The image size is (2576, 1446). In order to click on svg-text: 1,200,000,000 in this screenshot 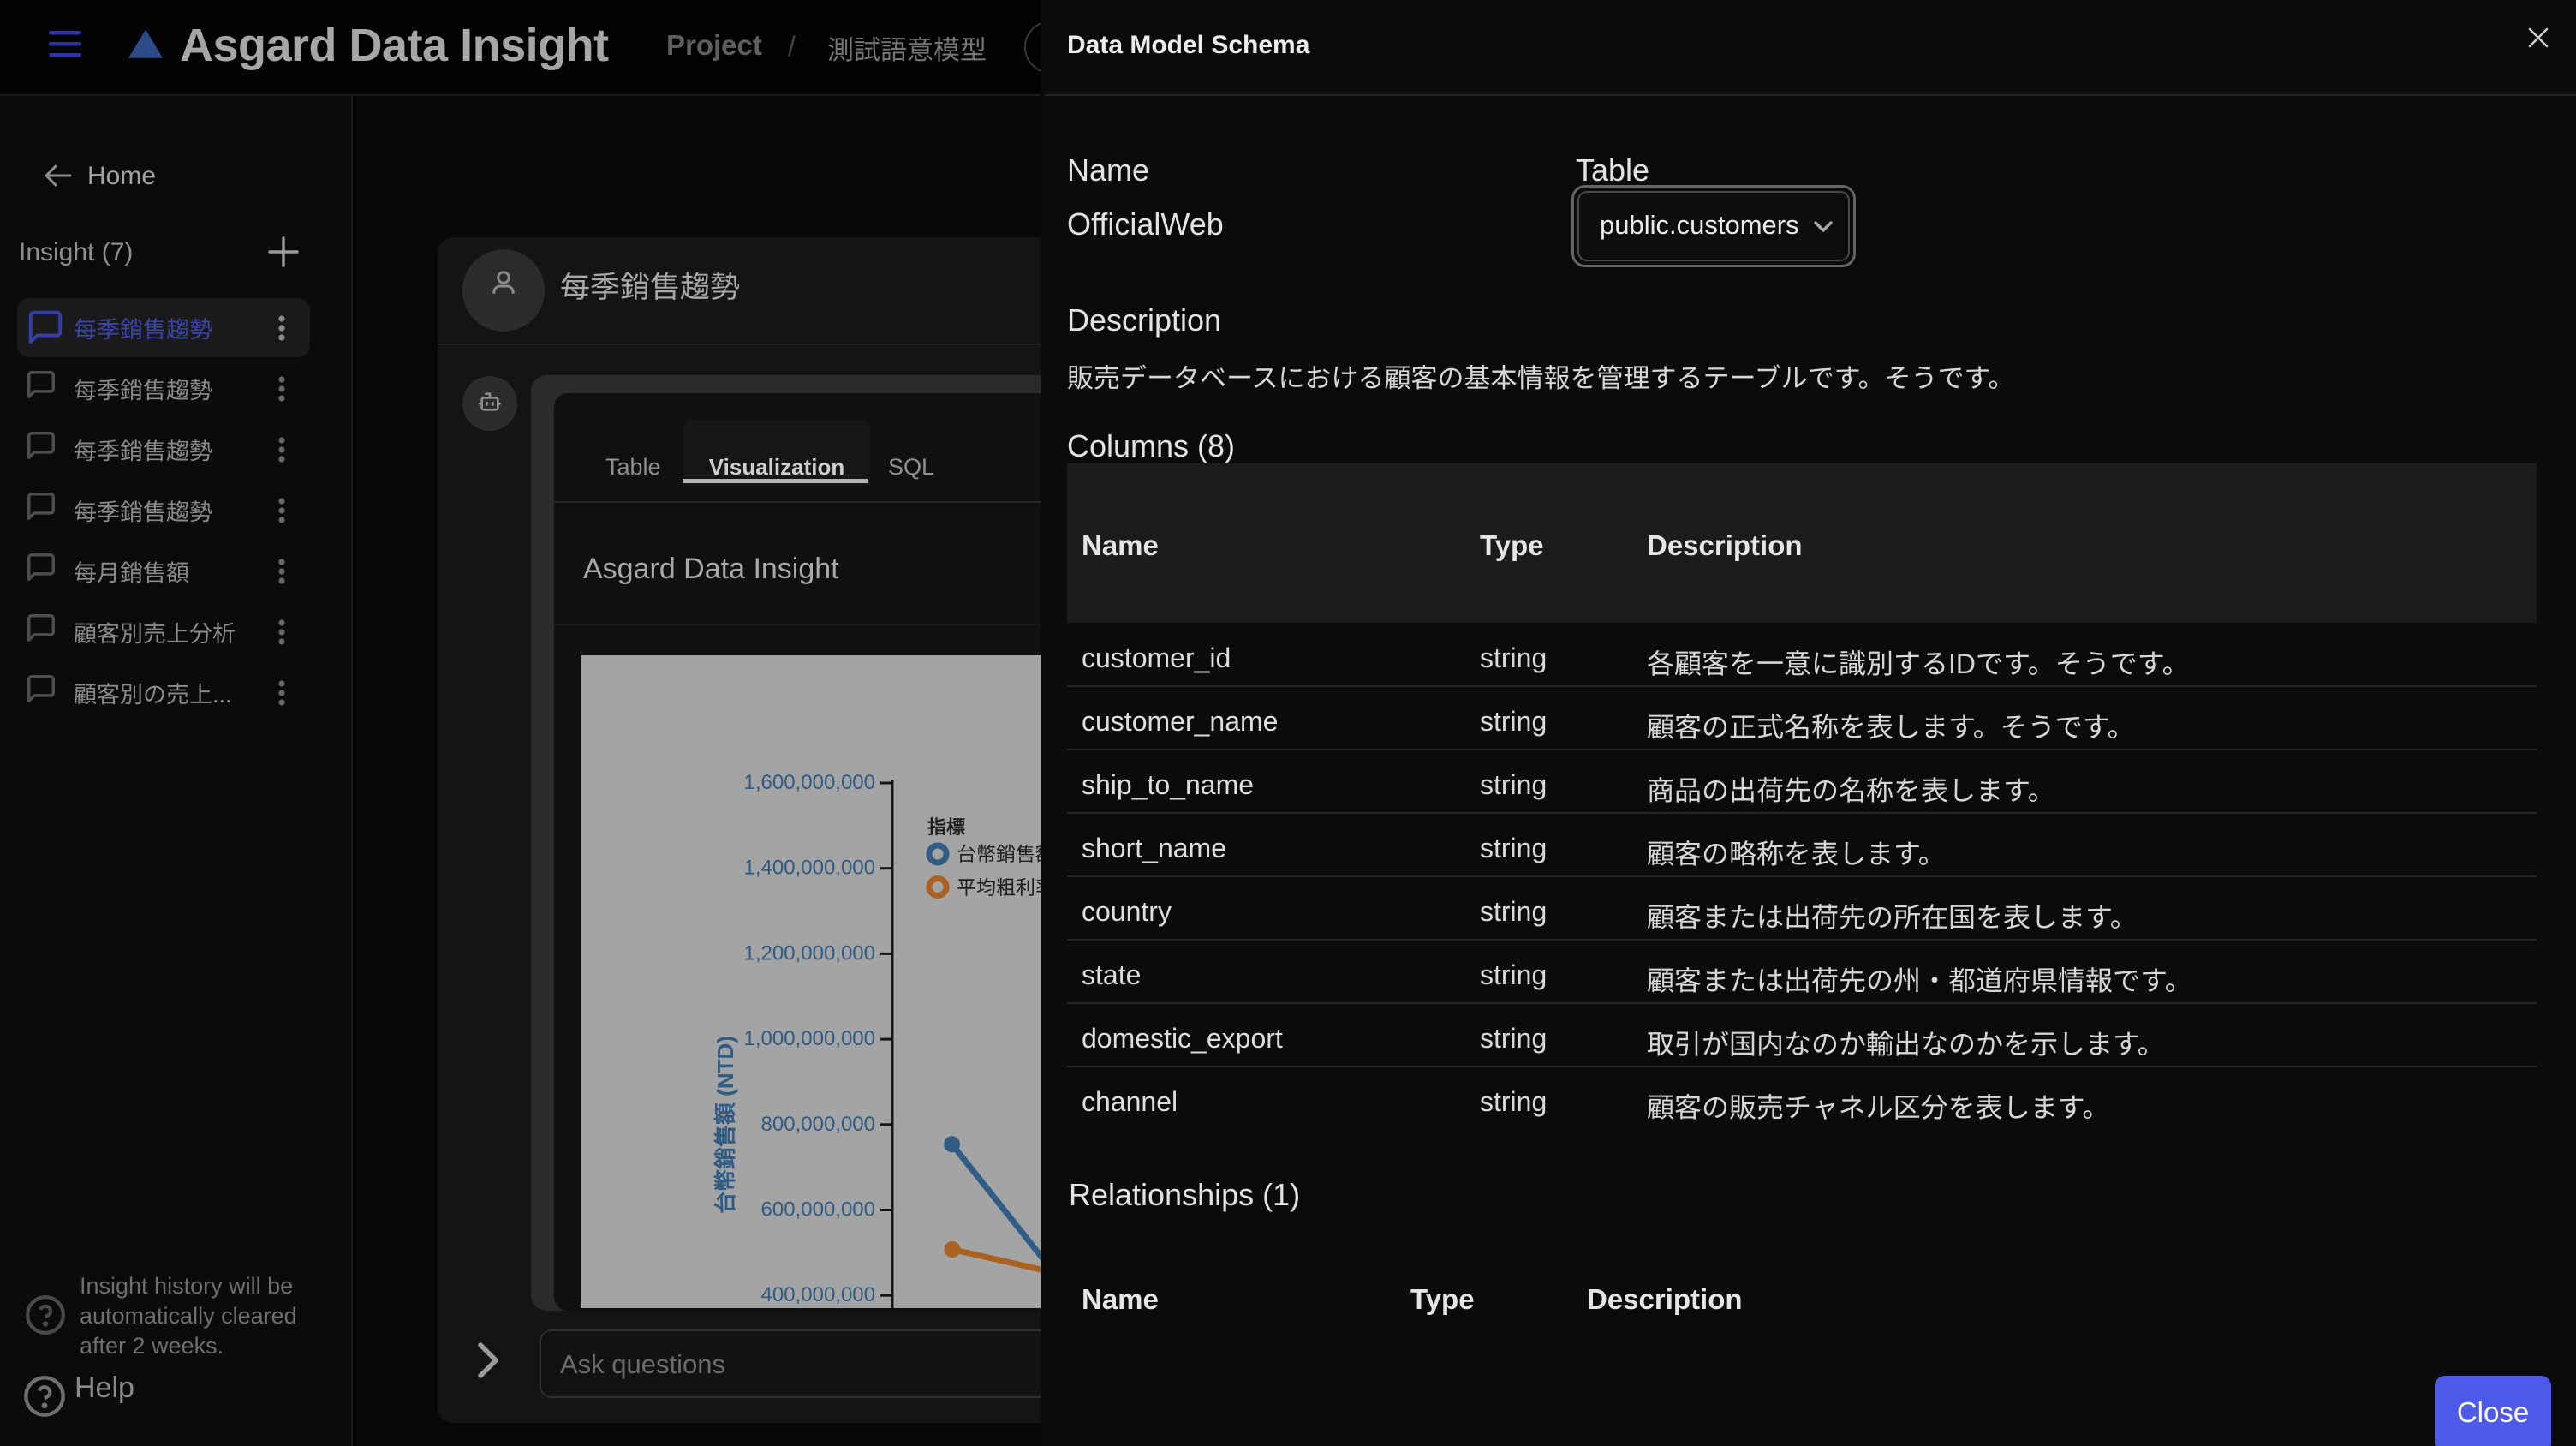, I will do `click(810, 953)`.